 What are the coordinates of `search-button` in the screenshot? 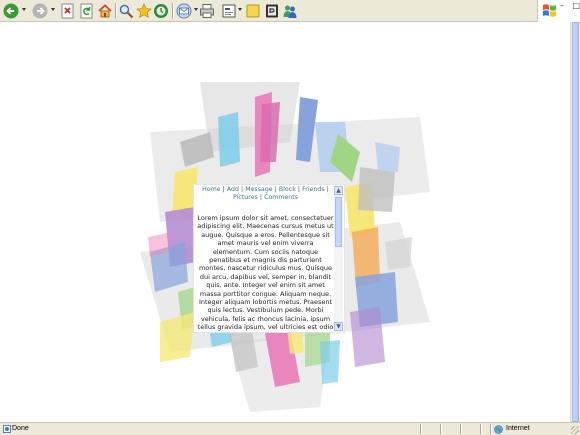 It's located at (126, 11).